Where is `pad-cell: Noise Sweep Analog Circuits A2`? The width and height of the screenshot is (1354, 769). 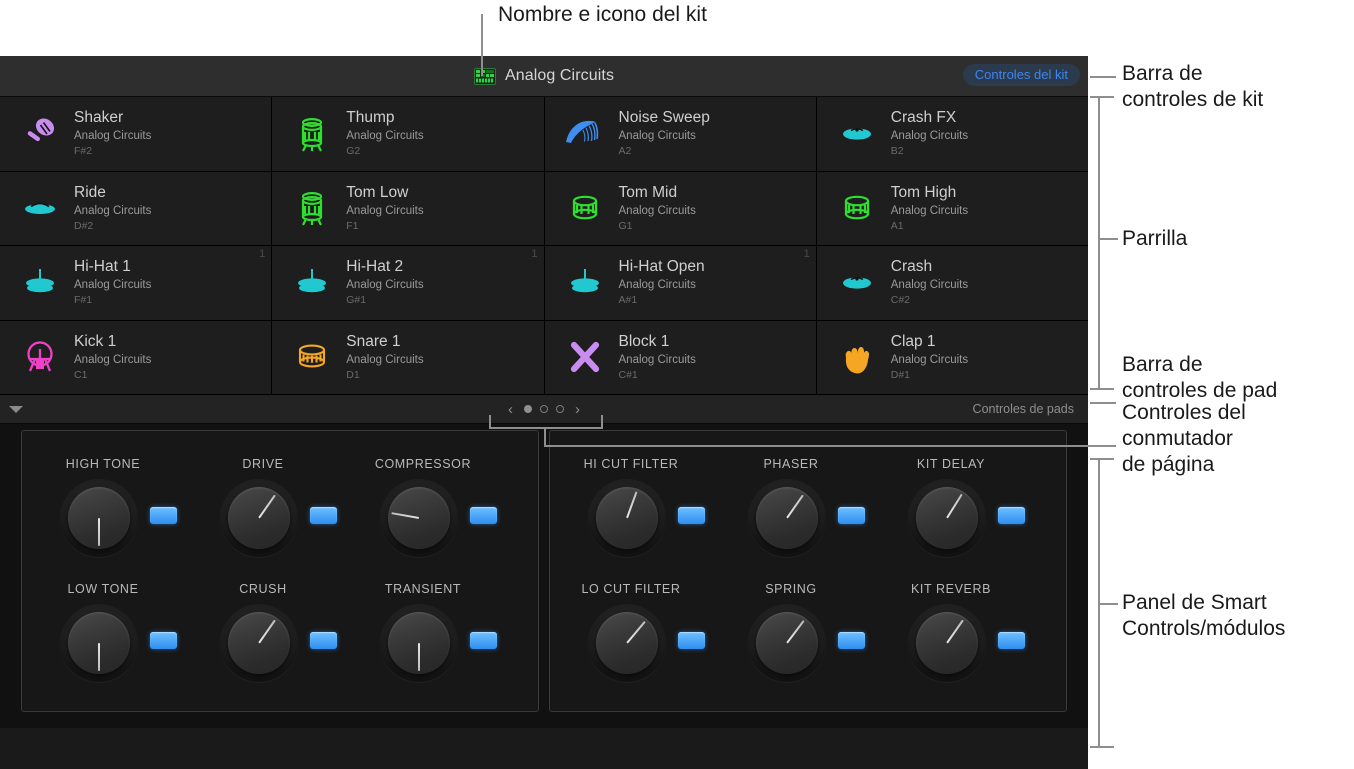
pad-cell: Noise Sweep Analog Circuits A2 is located at coordinates (680, 134).